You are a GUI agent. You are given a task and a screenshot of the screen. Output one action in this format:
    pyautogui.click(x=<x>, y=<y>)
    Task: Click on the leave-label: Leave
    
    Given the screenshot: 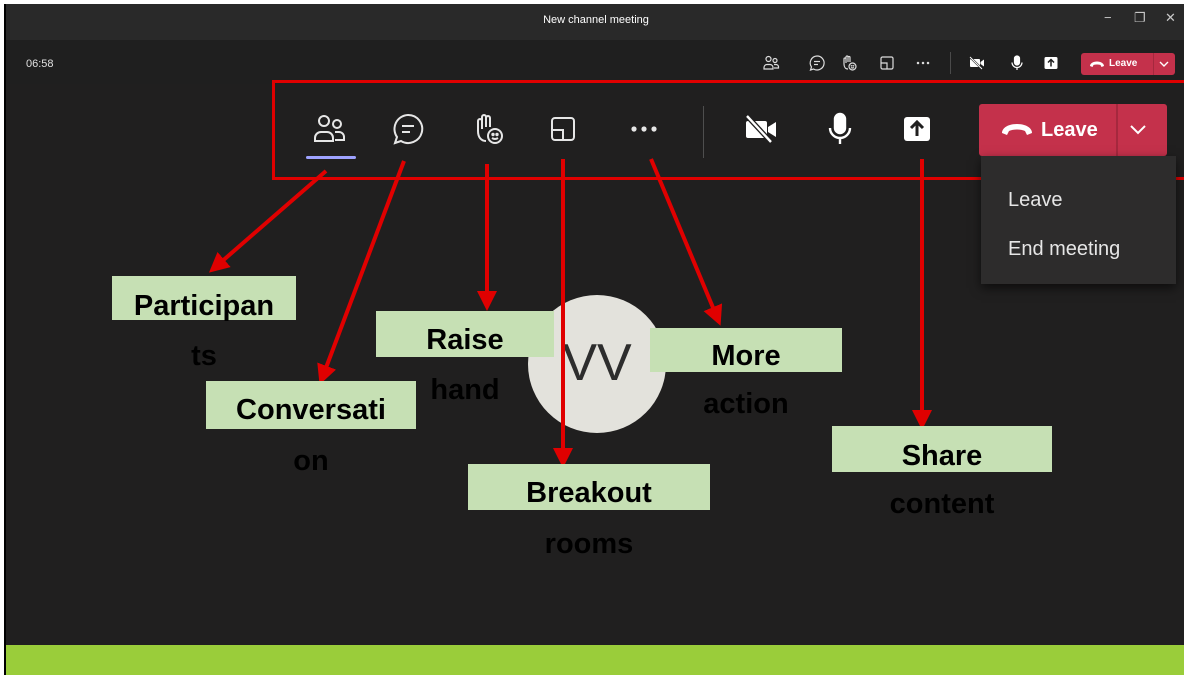 What is the action you would take?
    pyautogui.click(x=1069, y=130)
    